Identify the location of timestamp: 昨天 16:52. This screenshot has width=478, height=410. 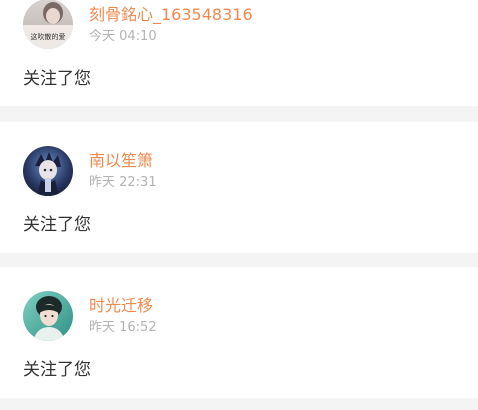
(123, 327).